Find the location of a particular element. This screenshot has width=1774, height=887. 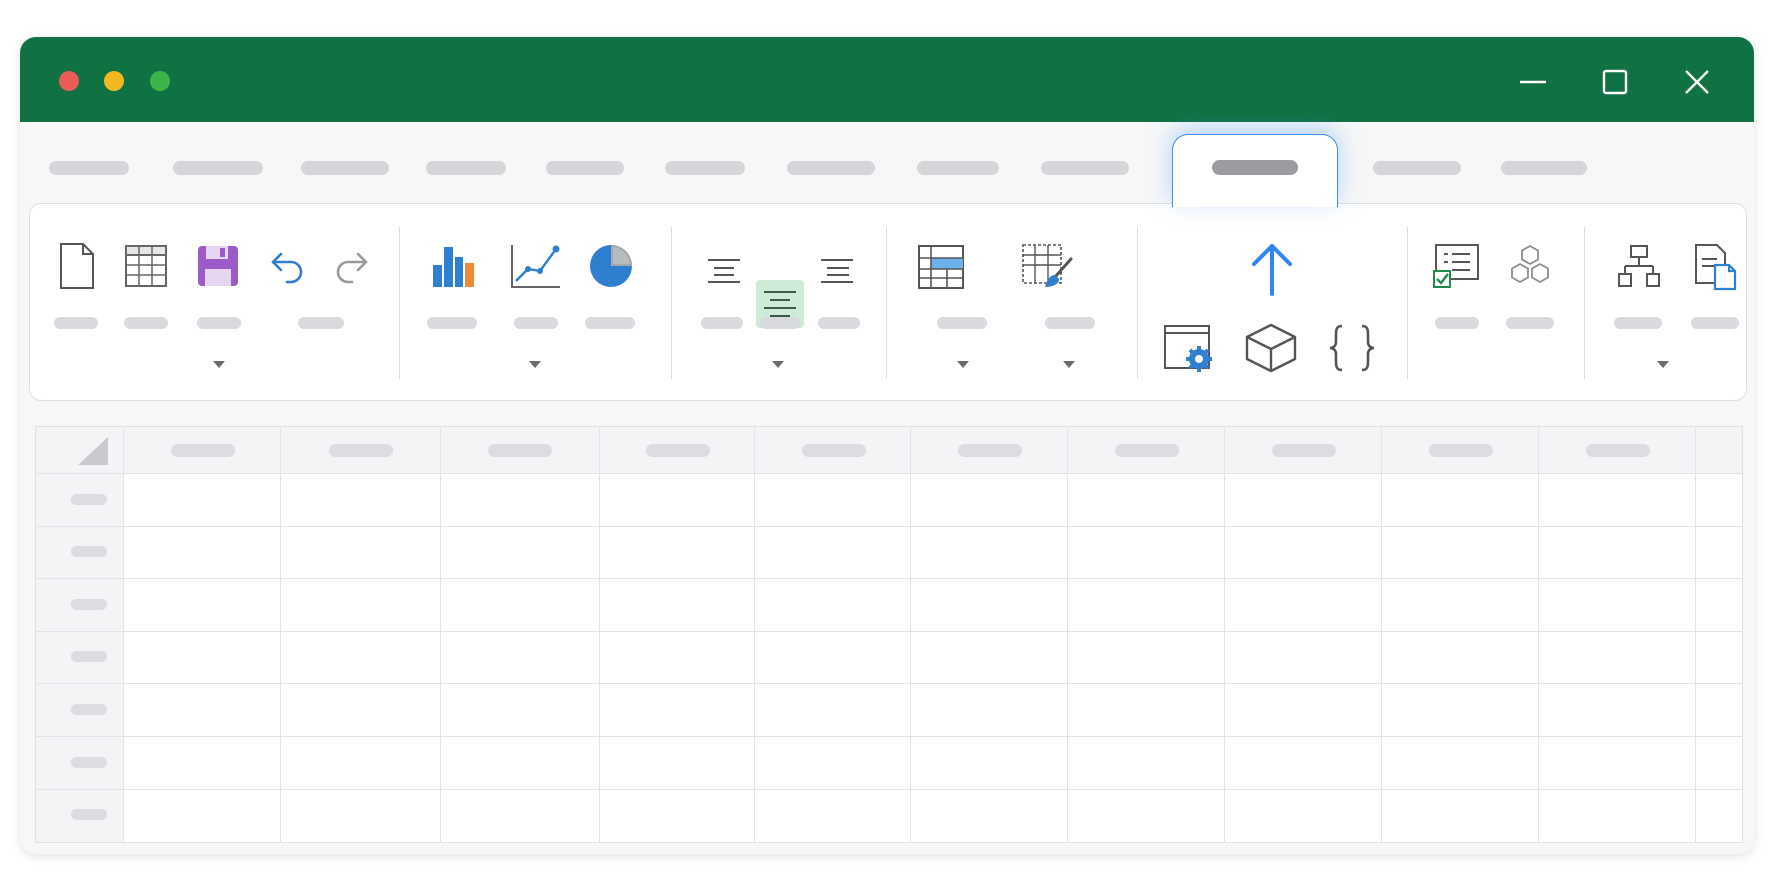

table-icon is located at coordinates (146, 266).